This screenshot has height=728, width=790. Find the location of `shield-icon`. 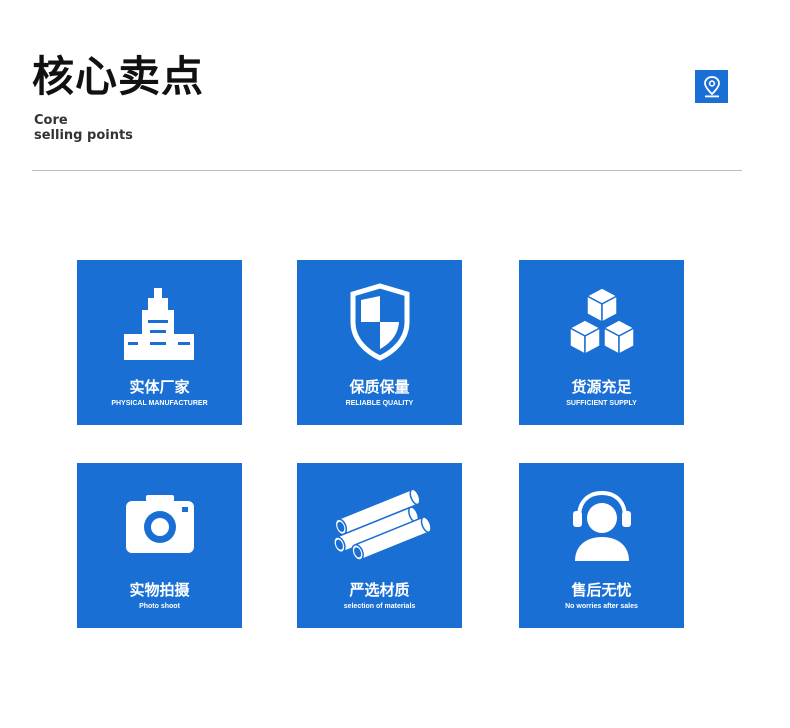

shield-icon is located at coordinates (379, 322).